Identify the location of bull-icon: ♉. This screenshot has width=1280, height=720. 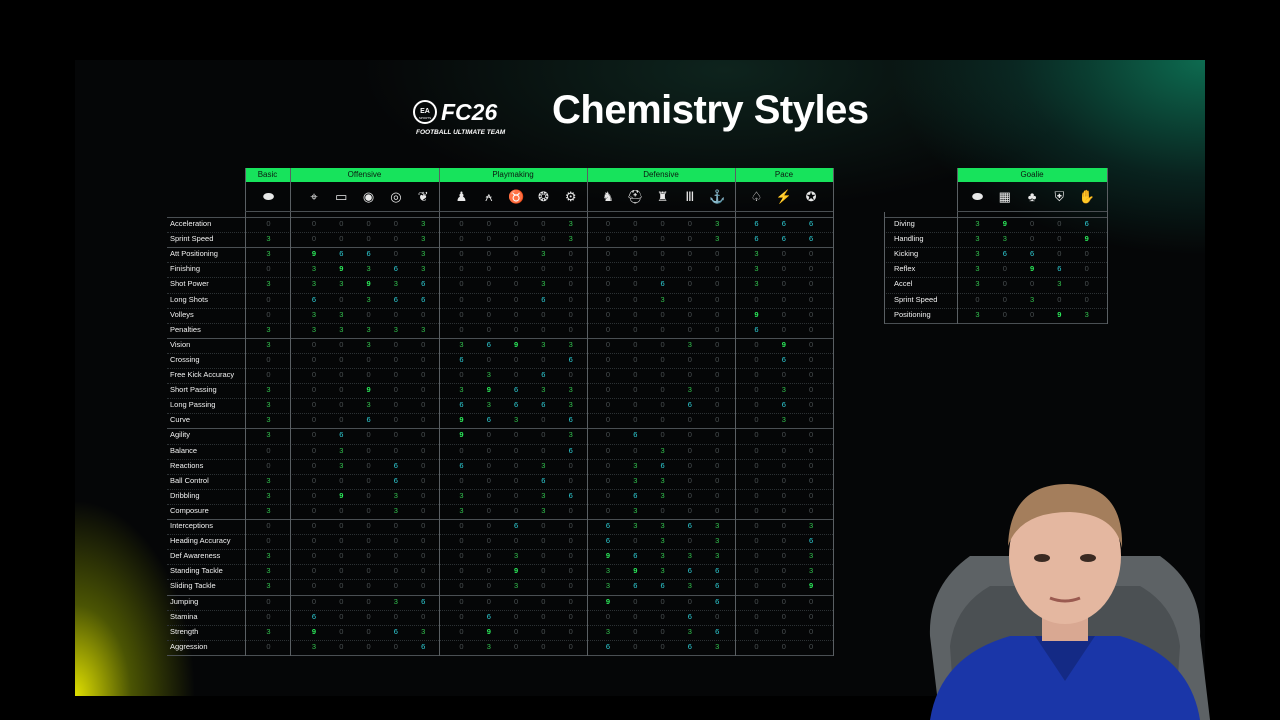
(516, 196).